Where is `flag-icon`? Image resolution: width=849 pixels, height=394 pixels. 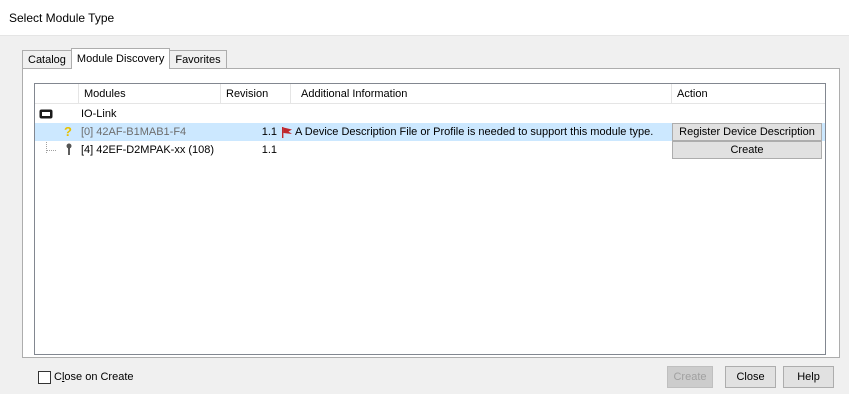 flag-icon is located at coordinates (287, 134).